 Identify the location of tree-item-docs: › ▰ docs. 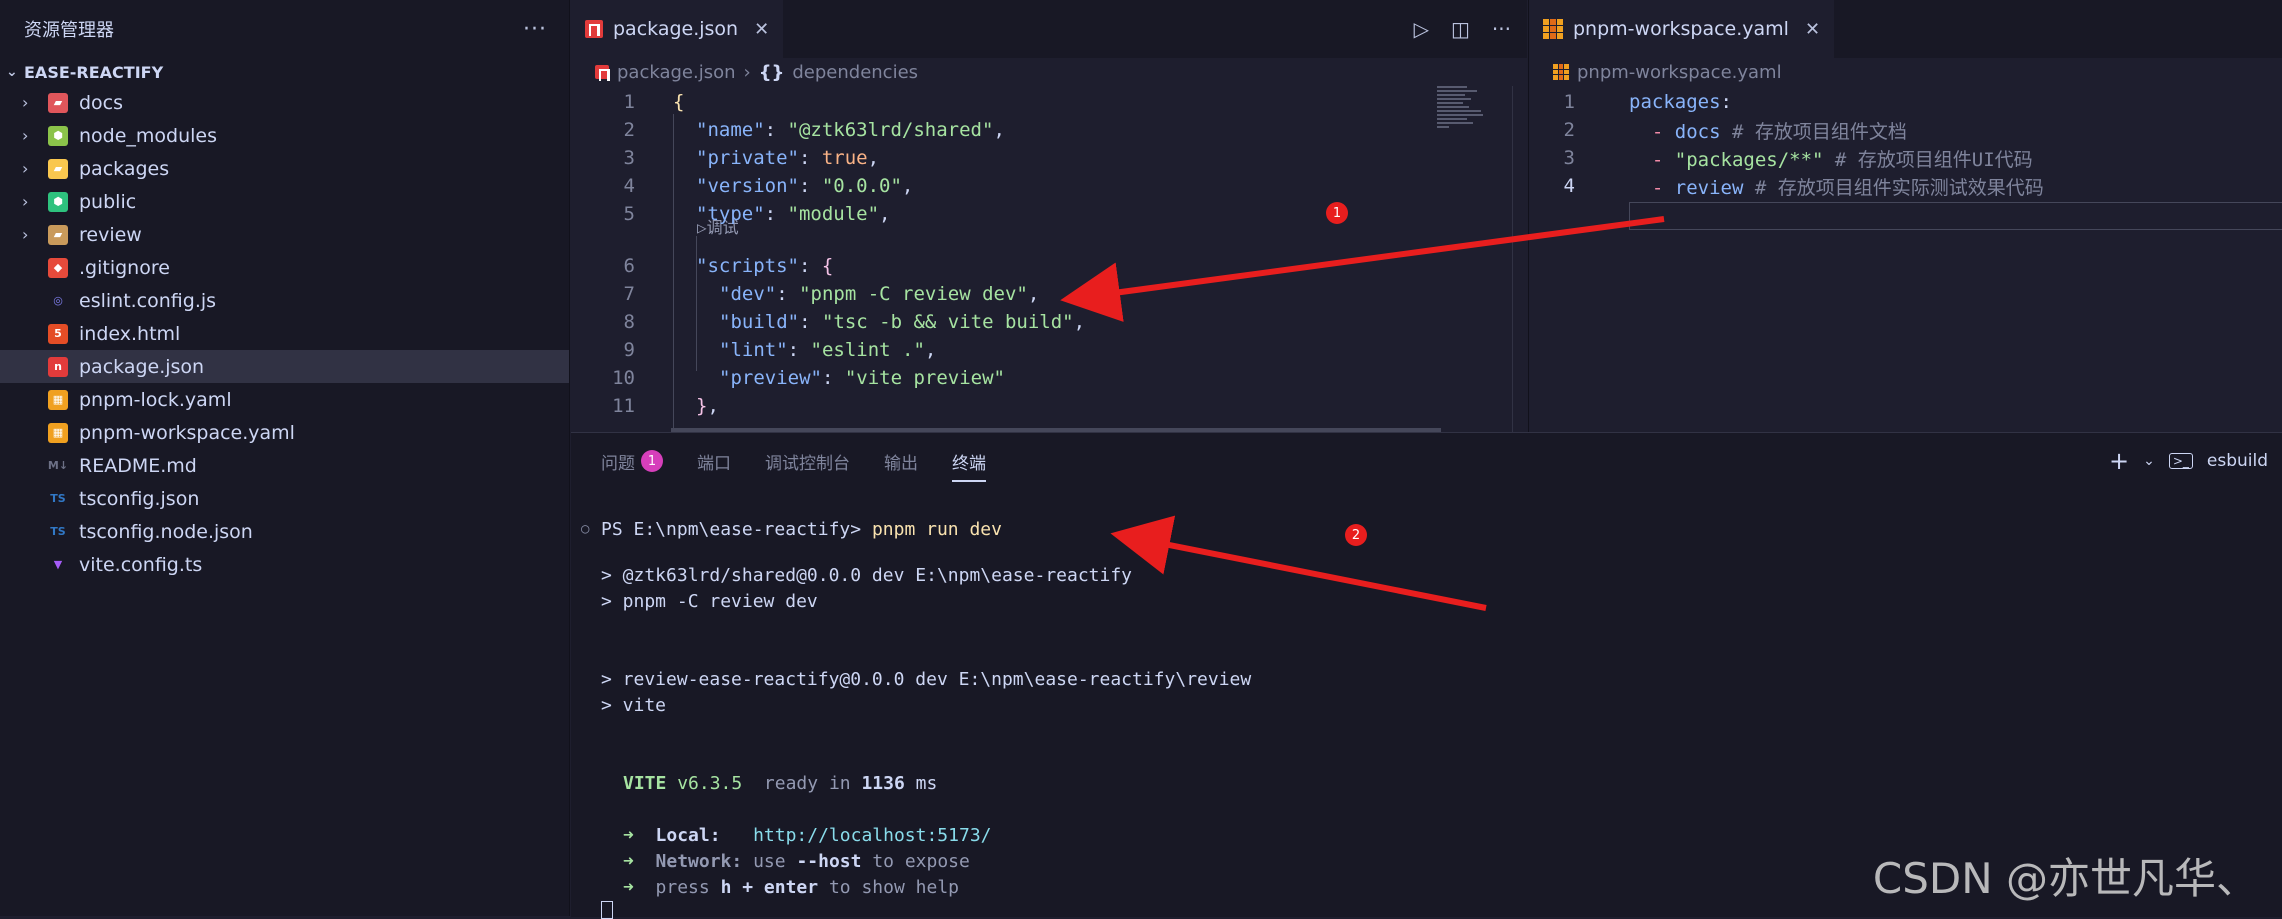
(284, 102).